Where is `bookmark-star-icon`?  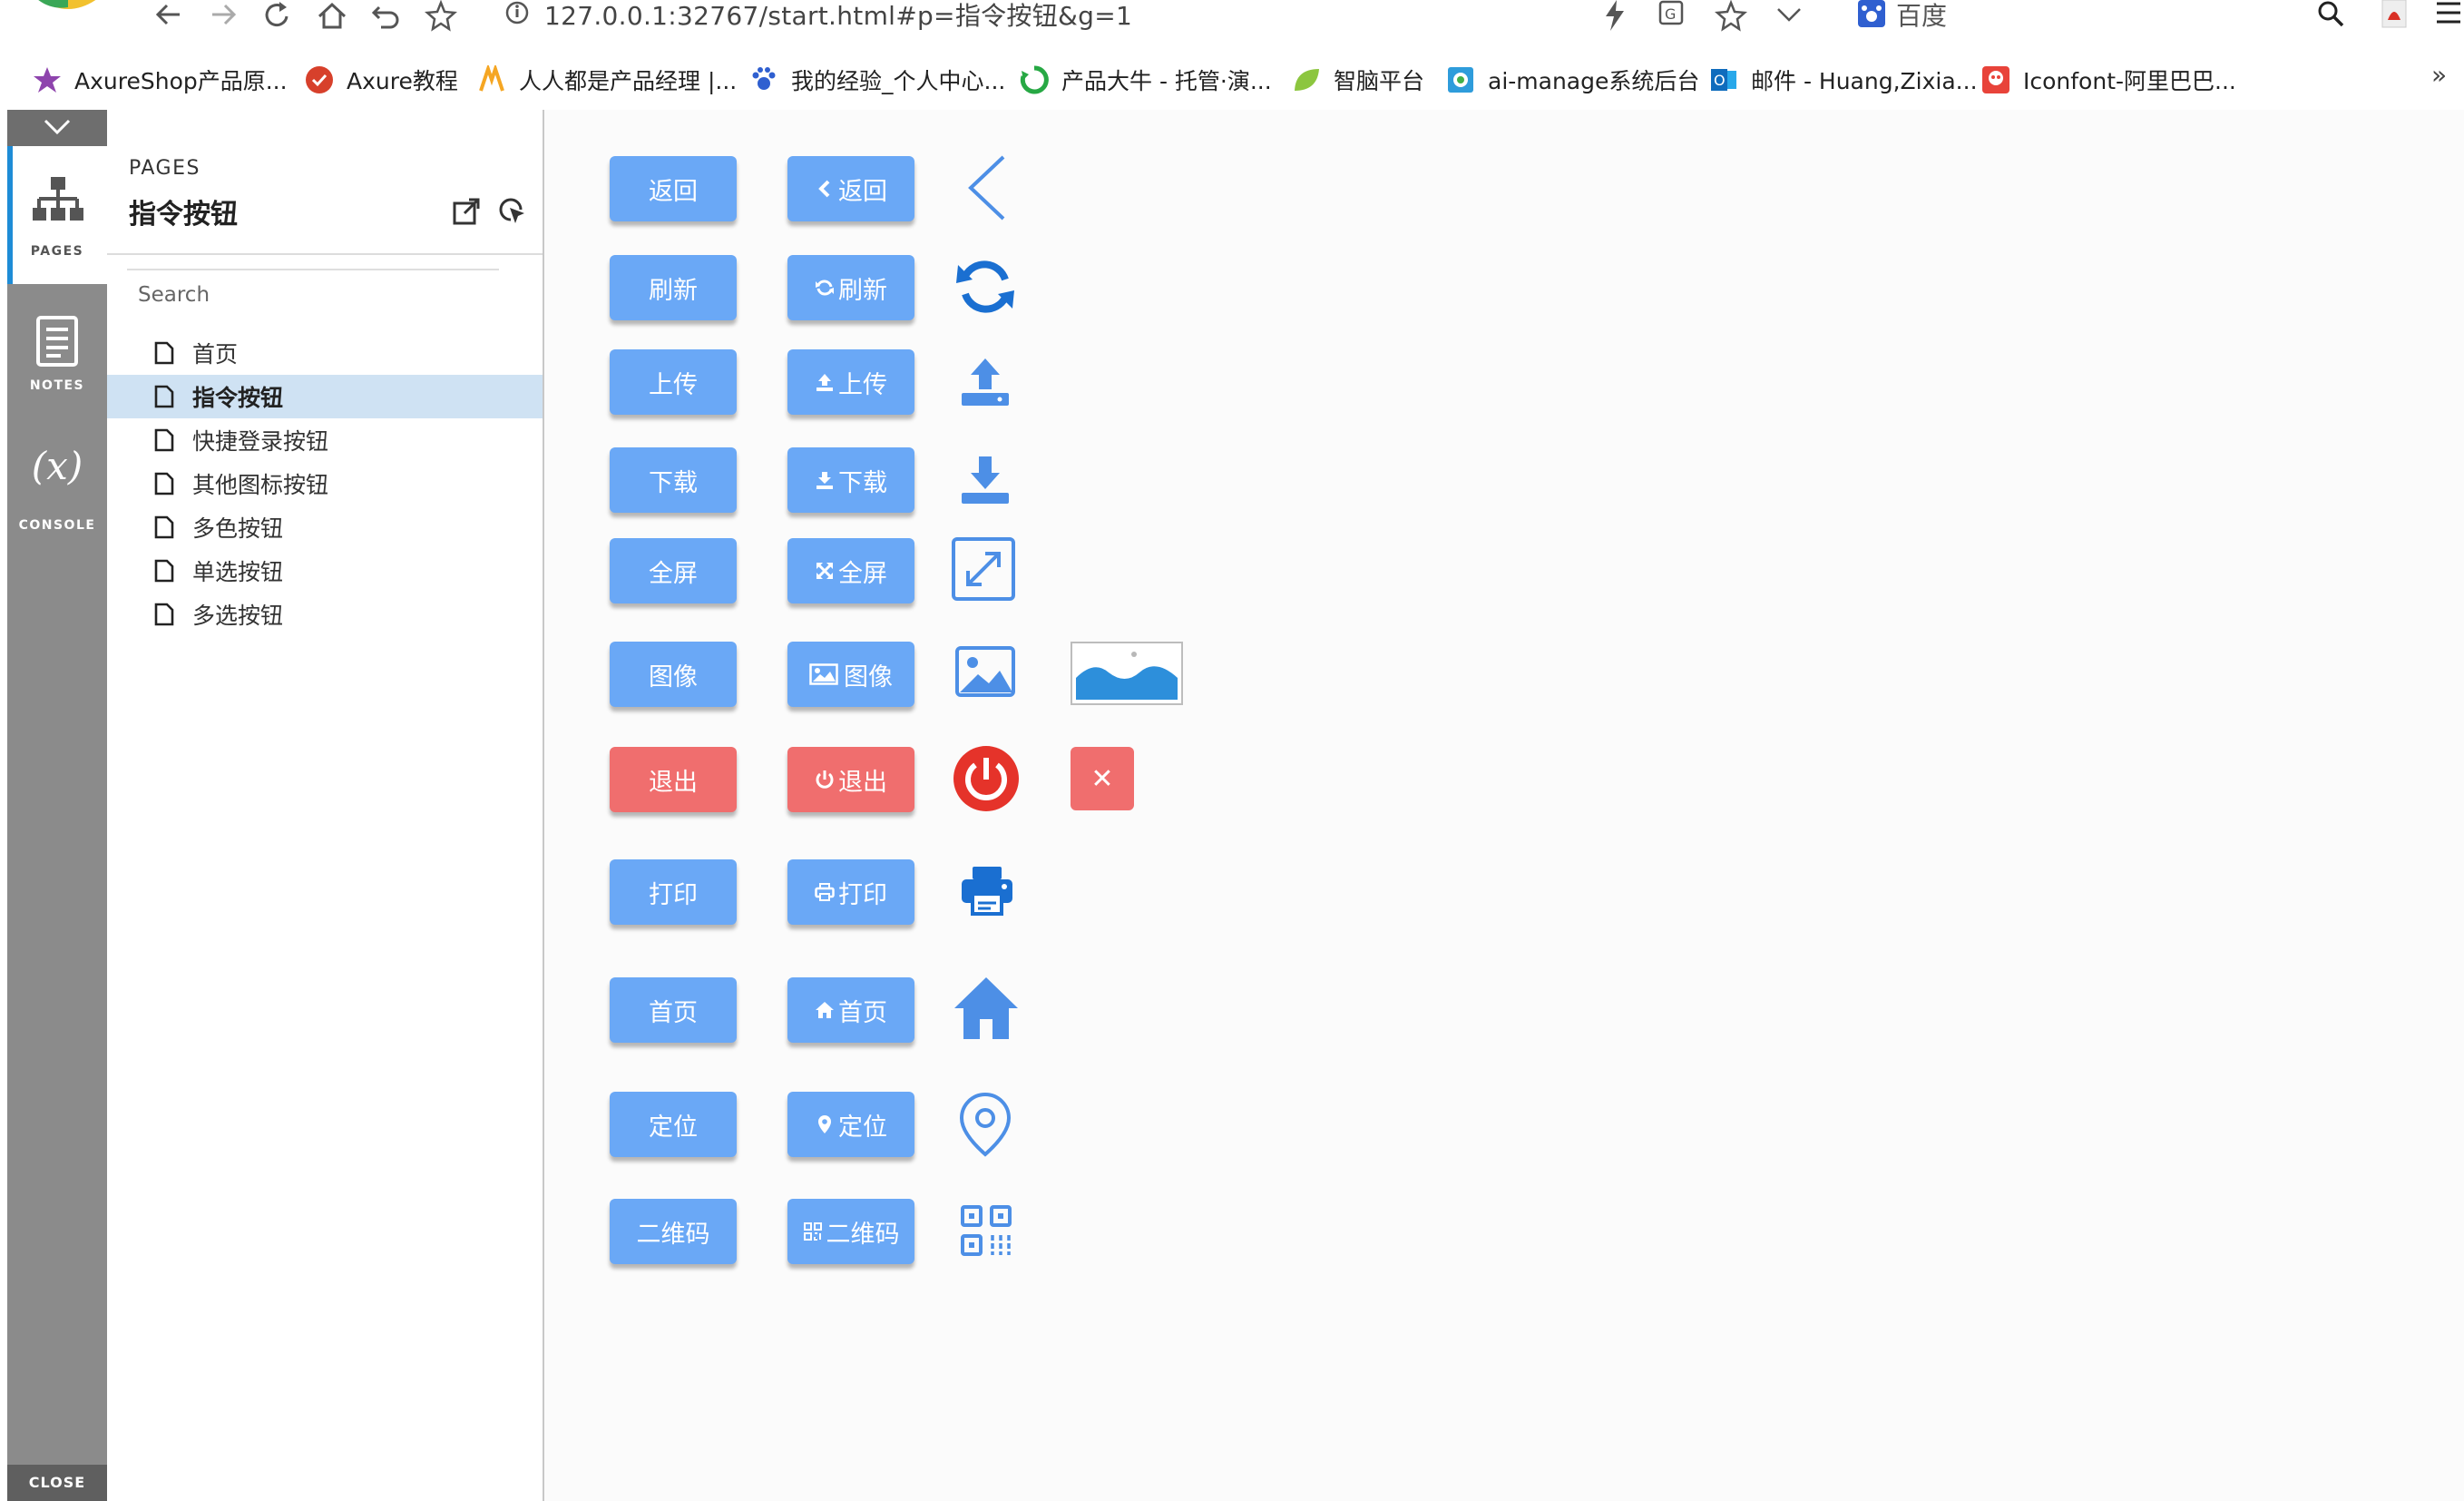
bookmark-star-icon is located at coordinates (441, 16).